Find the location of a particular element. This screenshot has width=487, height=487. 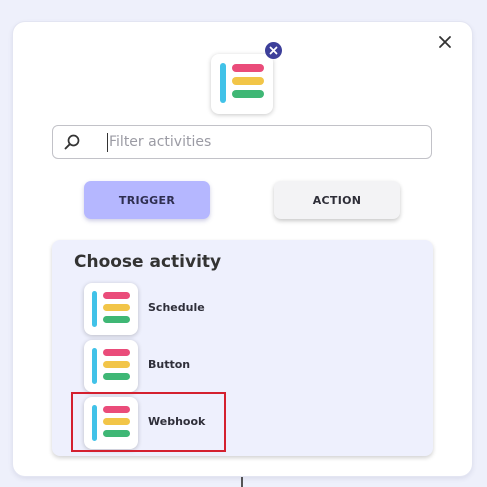

remove-badge-icon is located at coordinates (273, 50).